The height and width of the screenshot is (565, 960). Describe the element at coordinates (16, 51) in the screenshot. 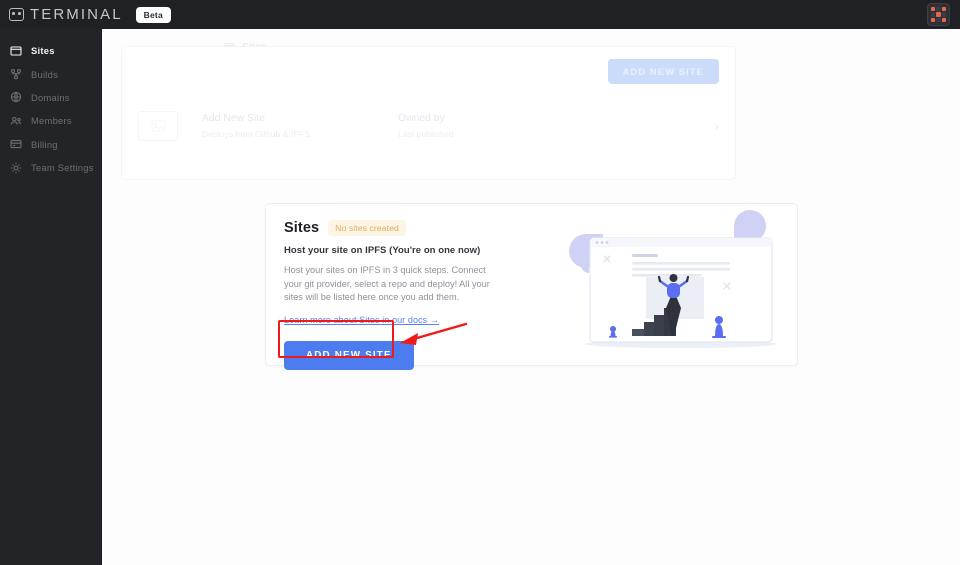

I see `window-sites-icon` at that location.